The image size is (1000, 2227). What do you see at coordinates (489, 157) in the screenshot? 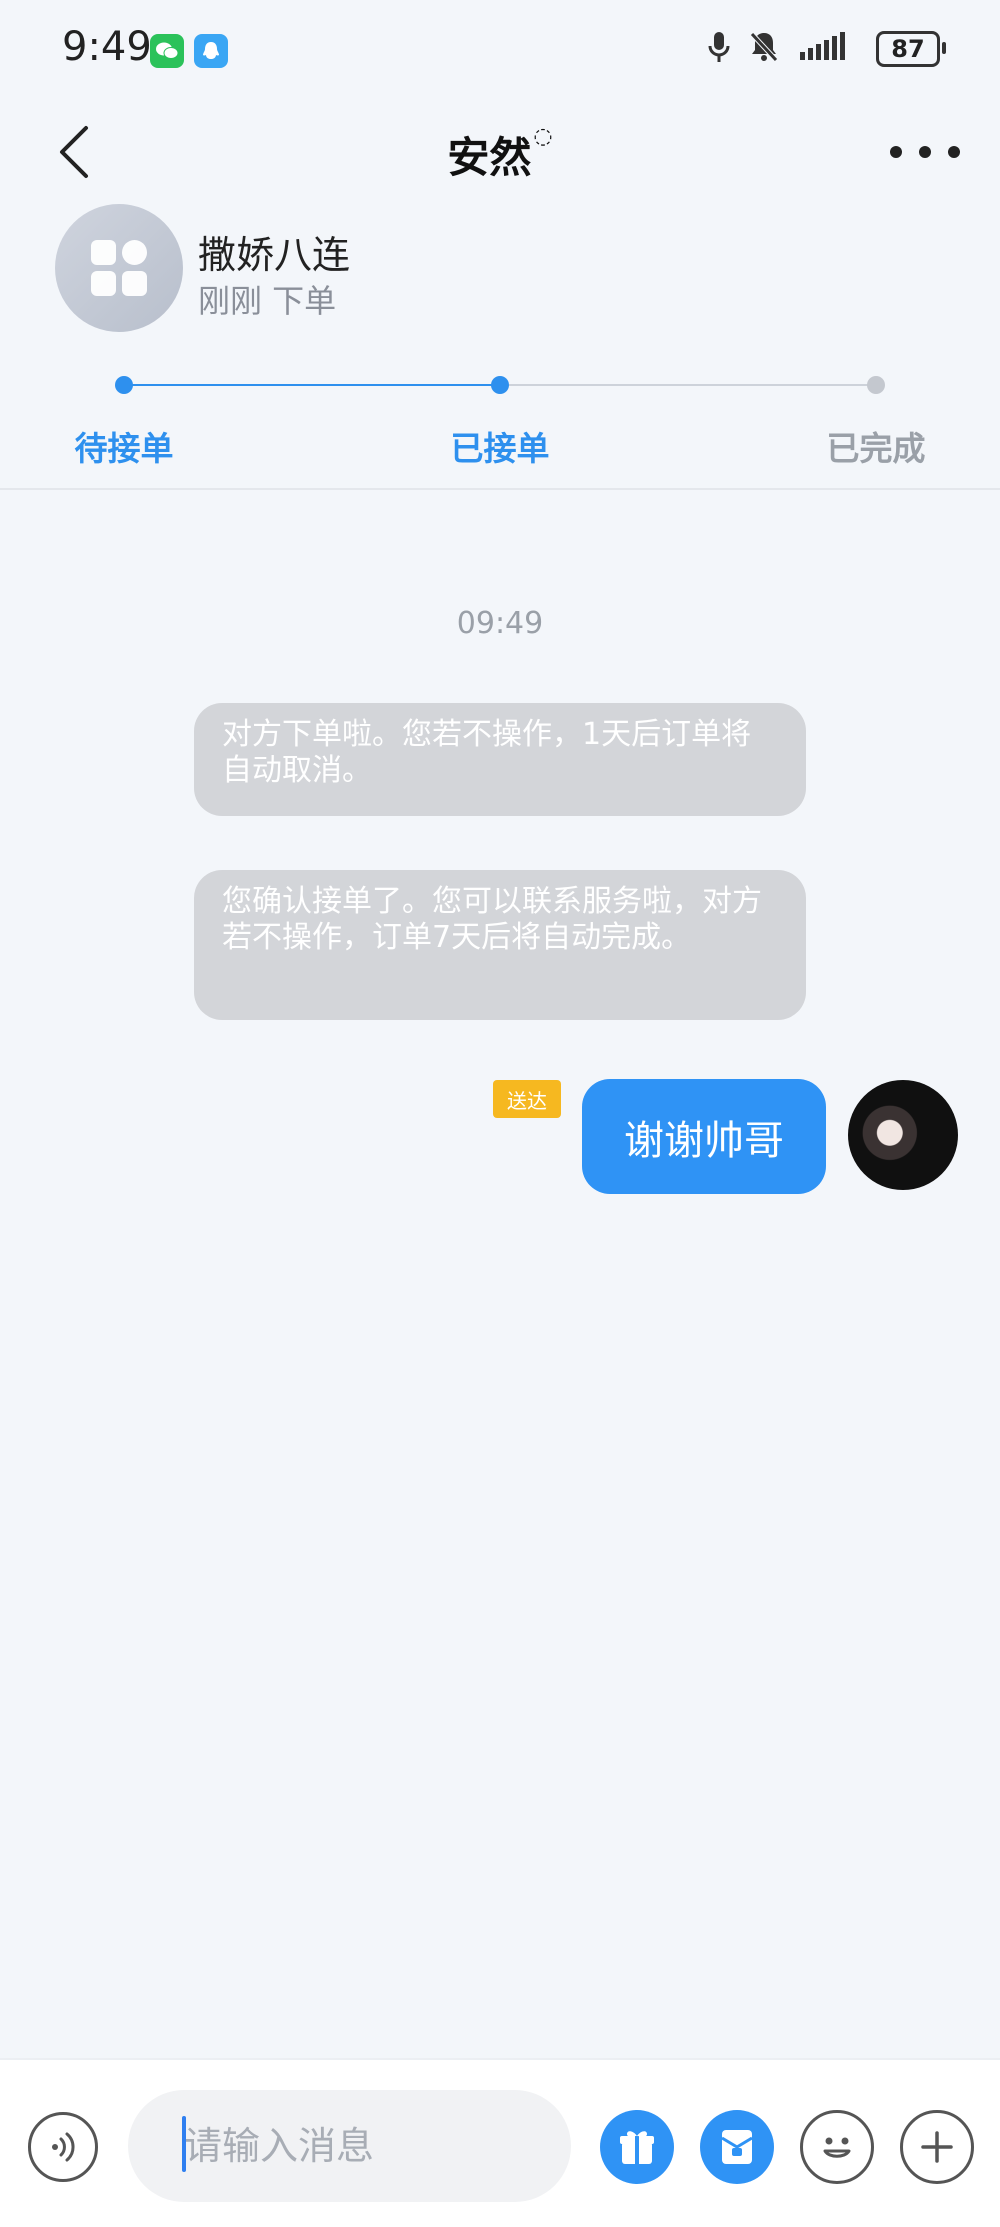
I see `page-title-text: 安然` at bounding box center [489, 157].